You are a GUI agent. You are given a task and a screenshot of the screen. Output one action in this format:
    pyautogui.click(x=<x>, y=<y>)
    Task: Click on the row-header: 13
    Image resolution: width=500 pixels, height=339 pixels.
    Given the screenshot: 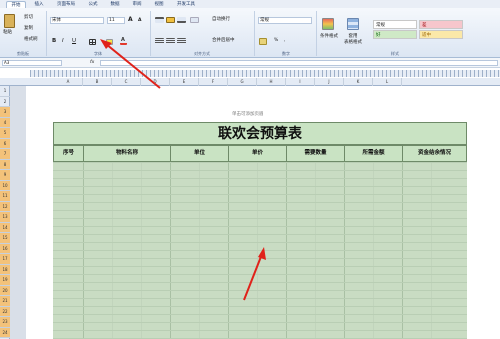 What is the action you would take?
    pyautogui.click(x=5, y=217)
    